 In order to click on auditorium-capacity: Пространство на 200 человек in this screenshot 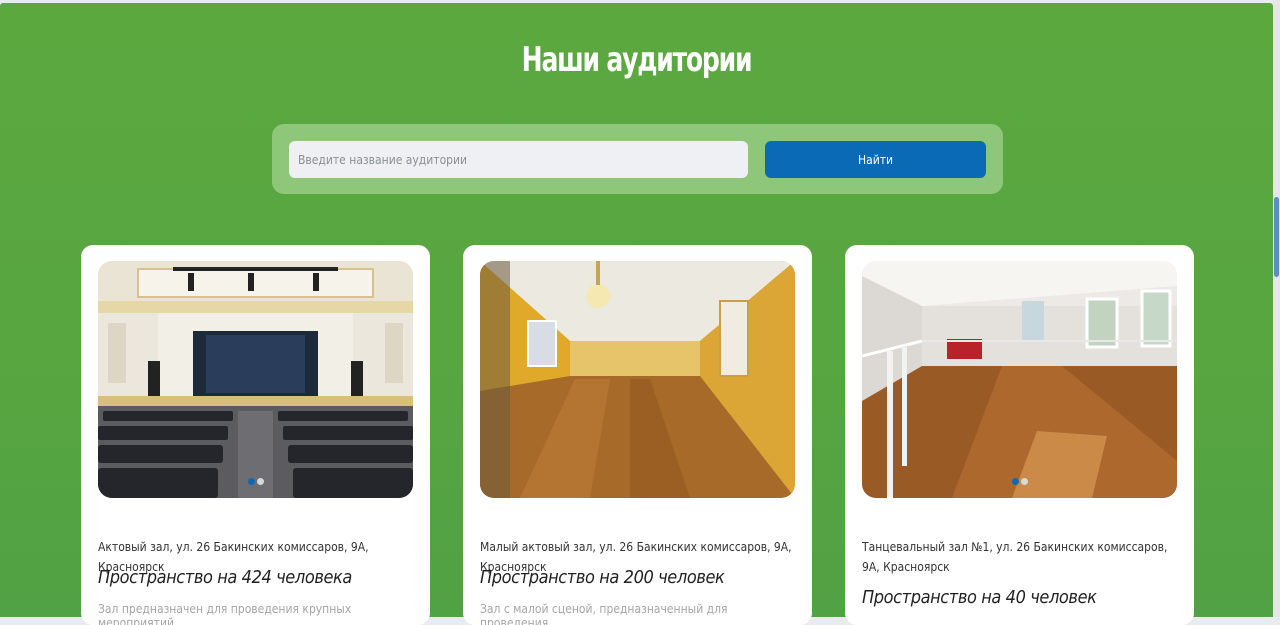, I will do `click(602, 577)`.